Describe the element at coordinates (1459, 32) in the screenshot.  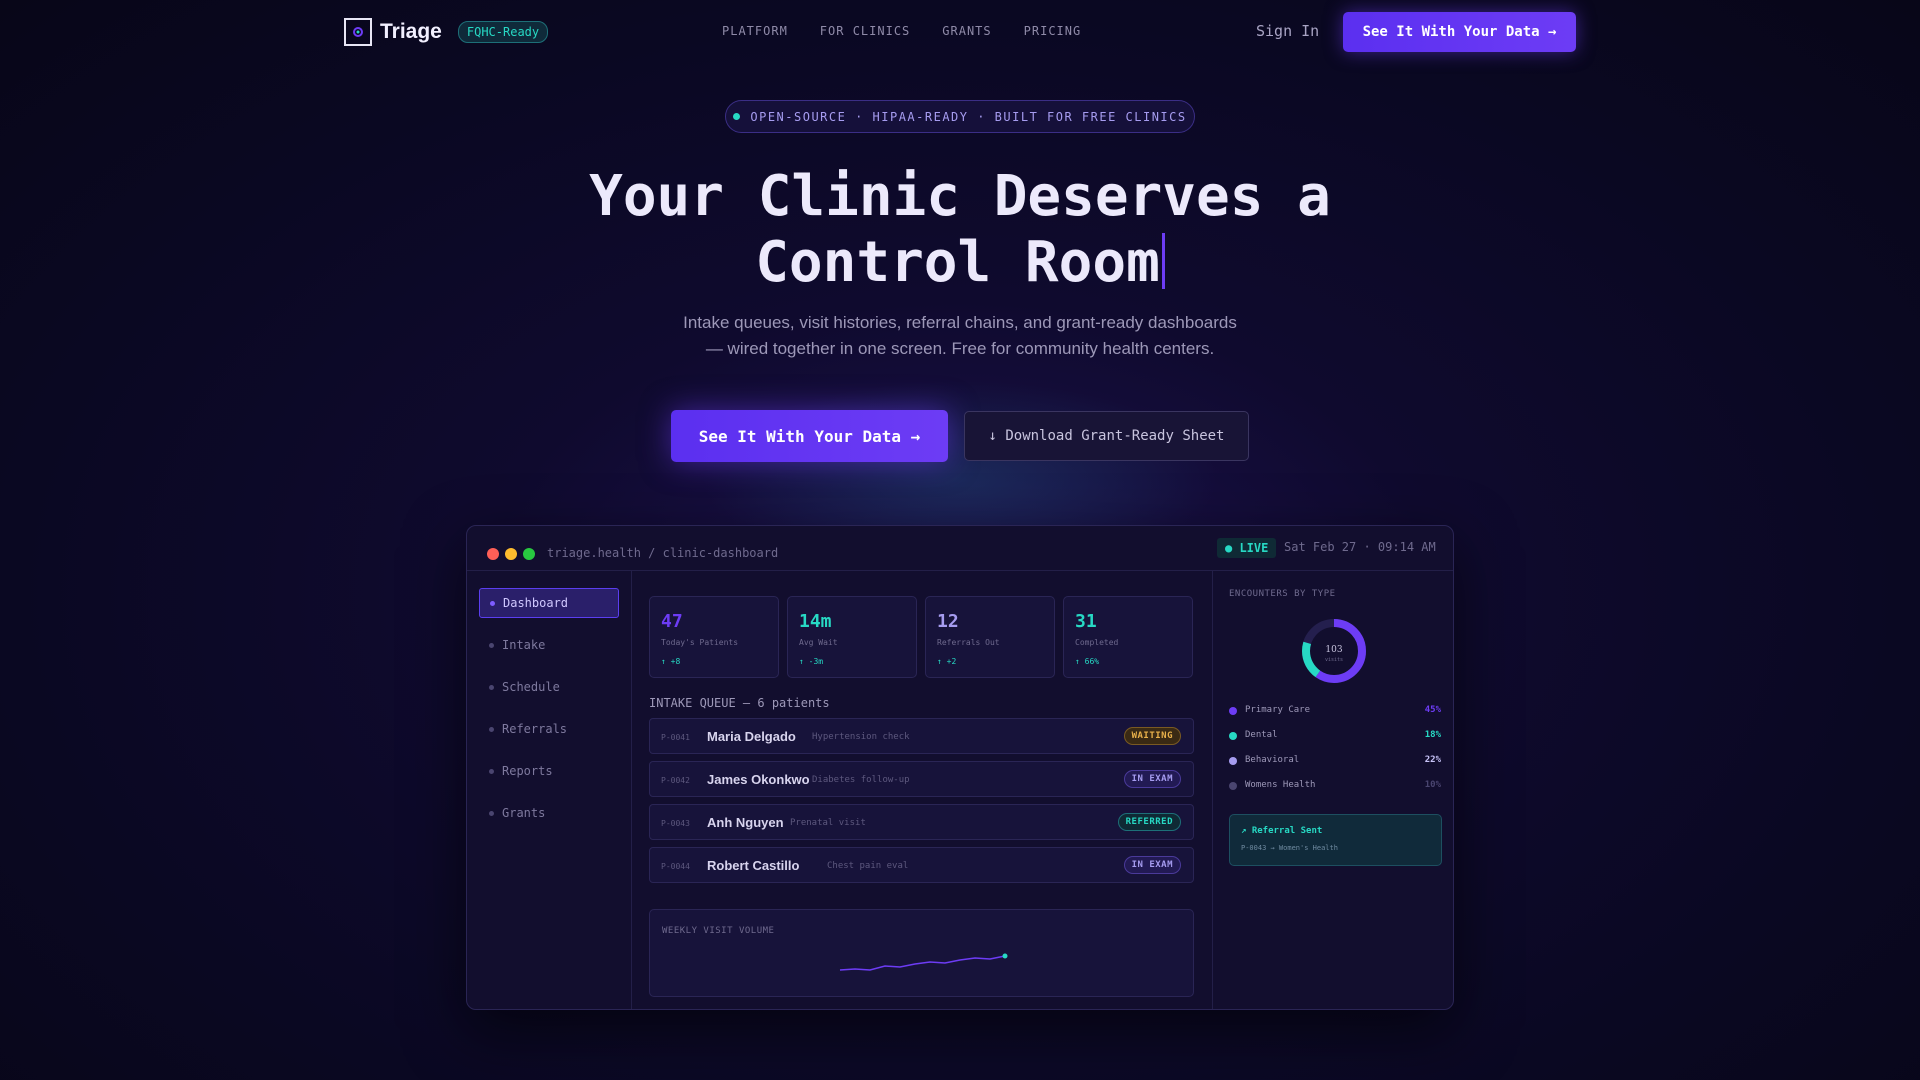
I see `nav-cta-button: See It With Your Data →` at that location.